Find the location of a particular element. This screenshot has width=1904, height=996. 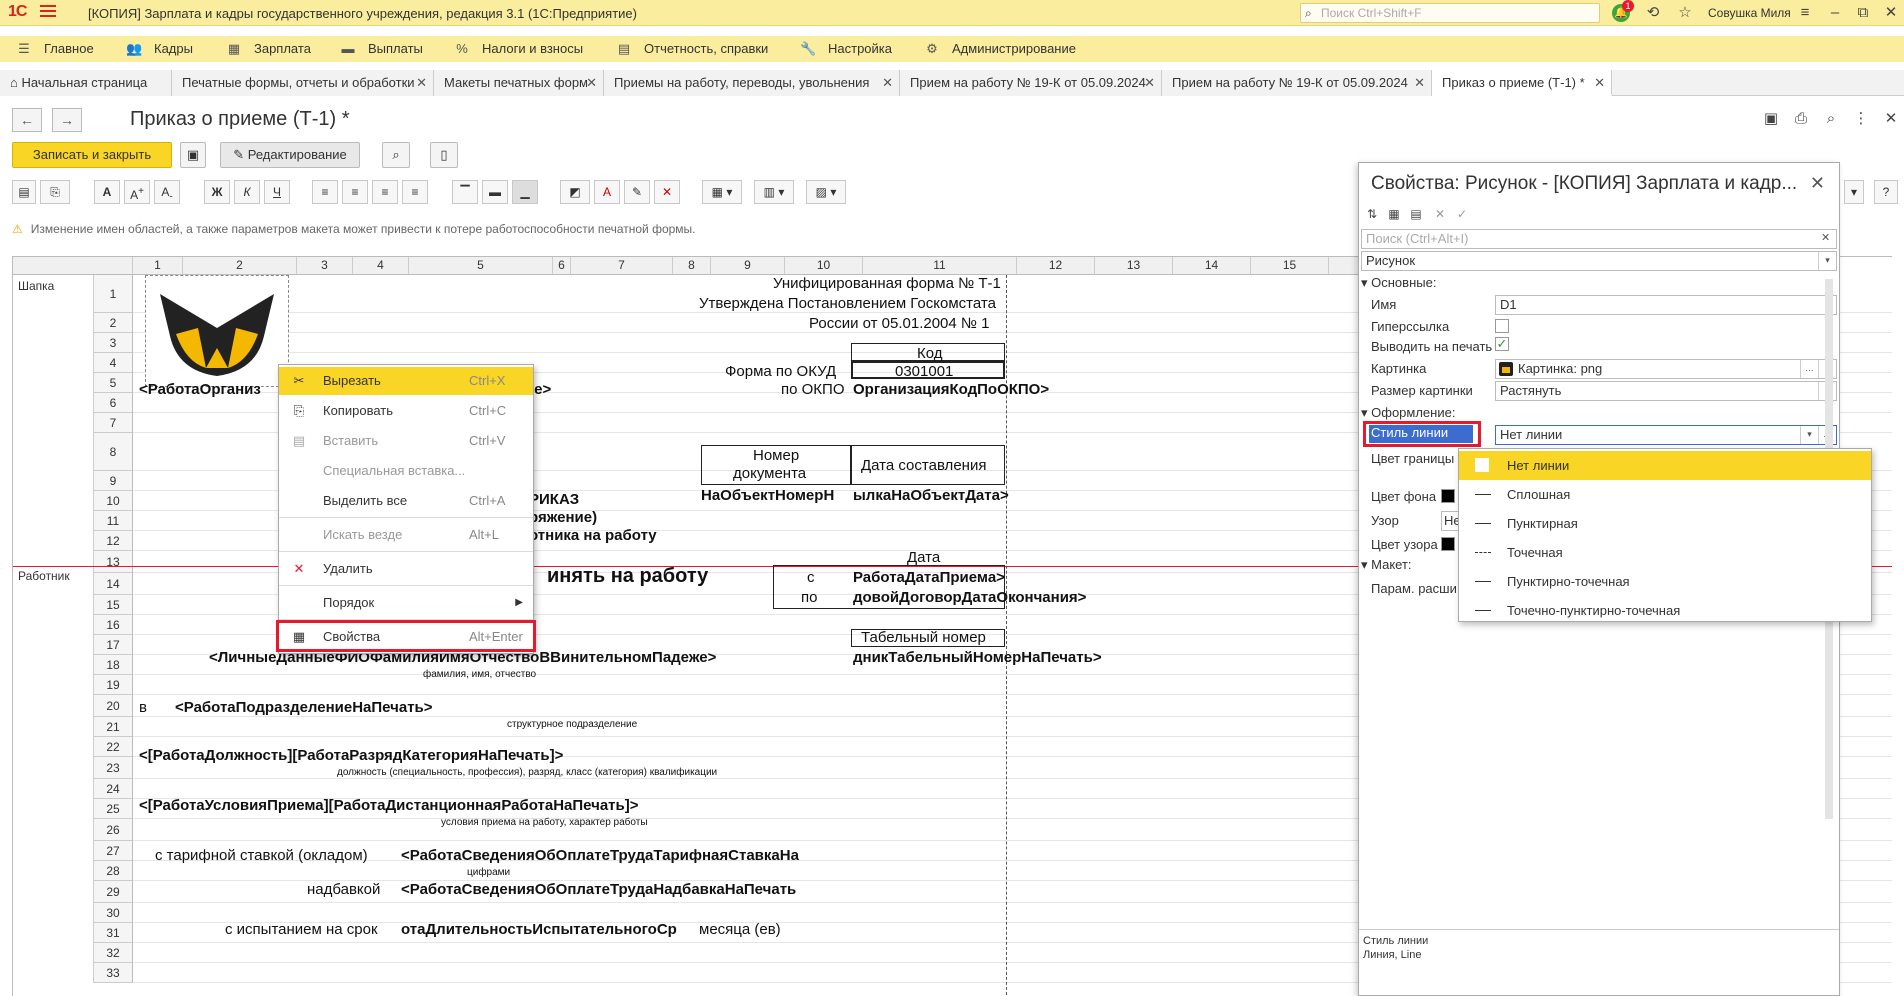

copy-format-button: ▤ is located at coordinates (24, 192).